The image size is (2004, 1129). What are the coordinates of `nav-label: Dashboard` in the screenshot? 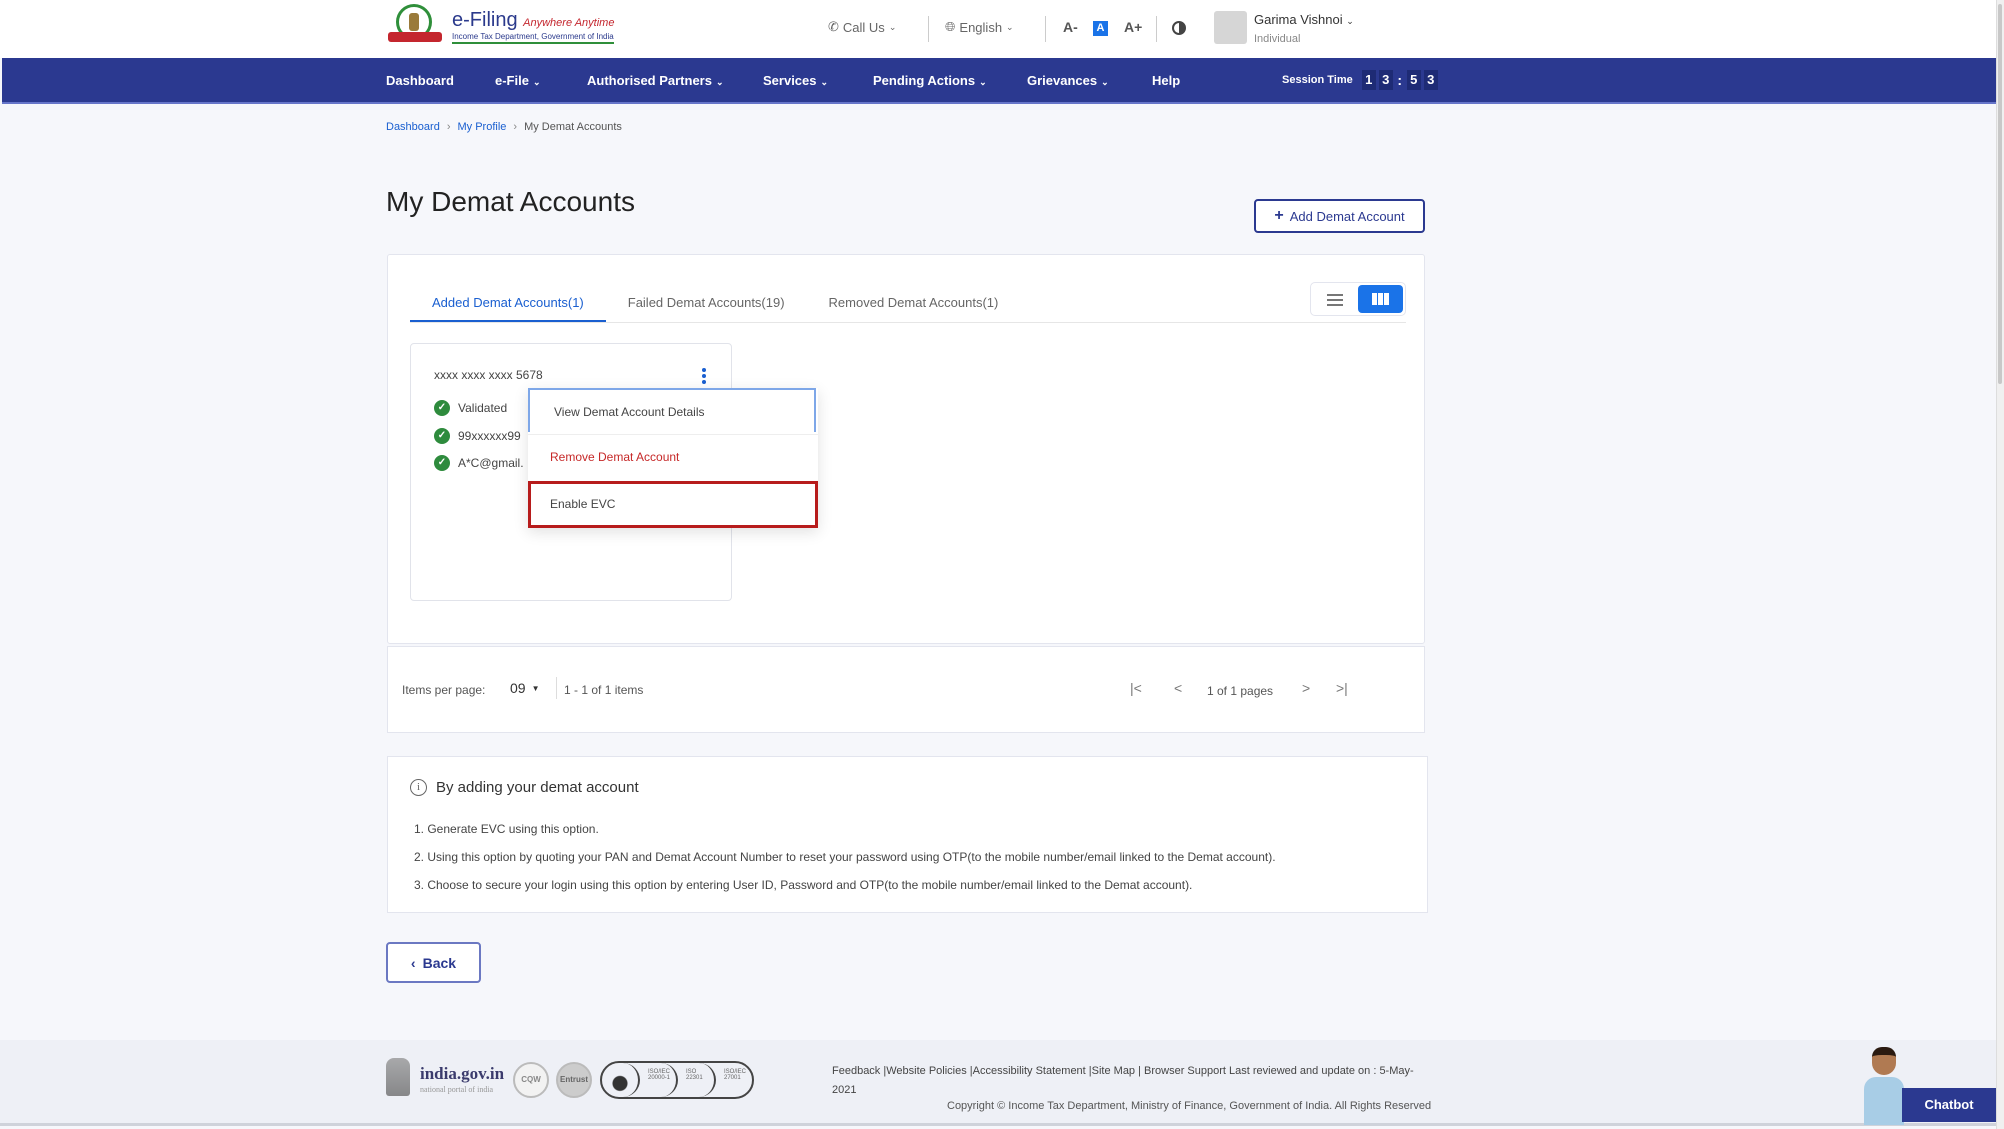 It's located at (420, 80).